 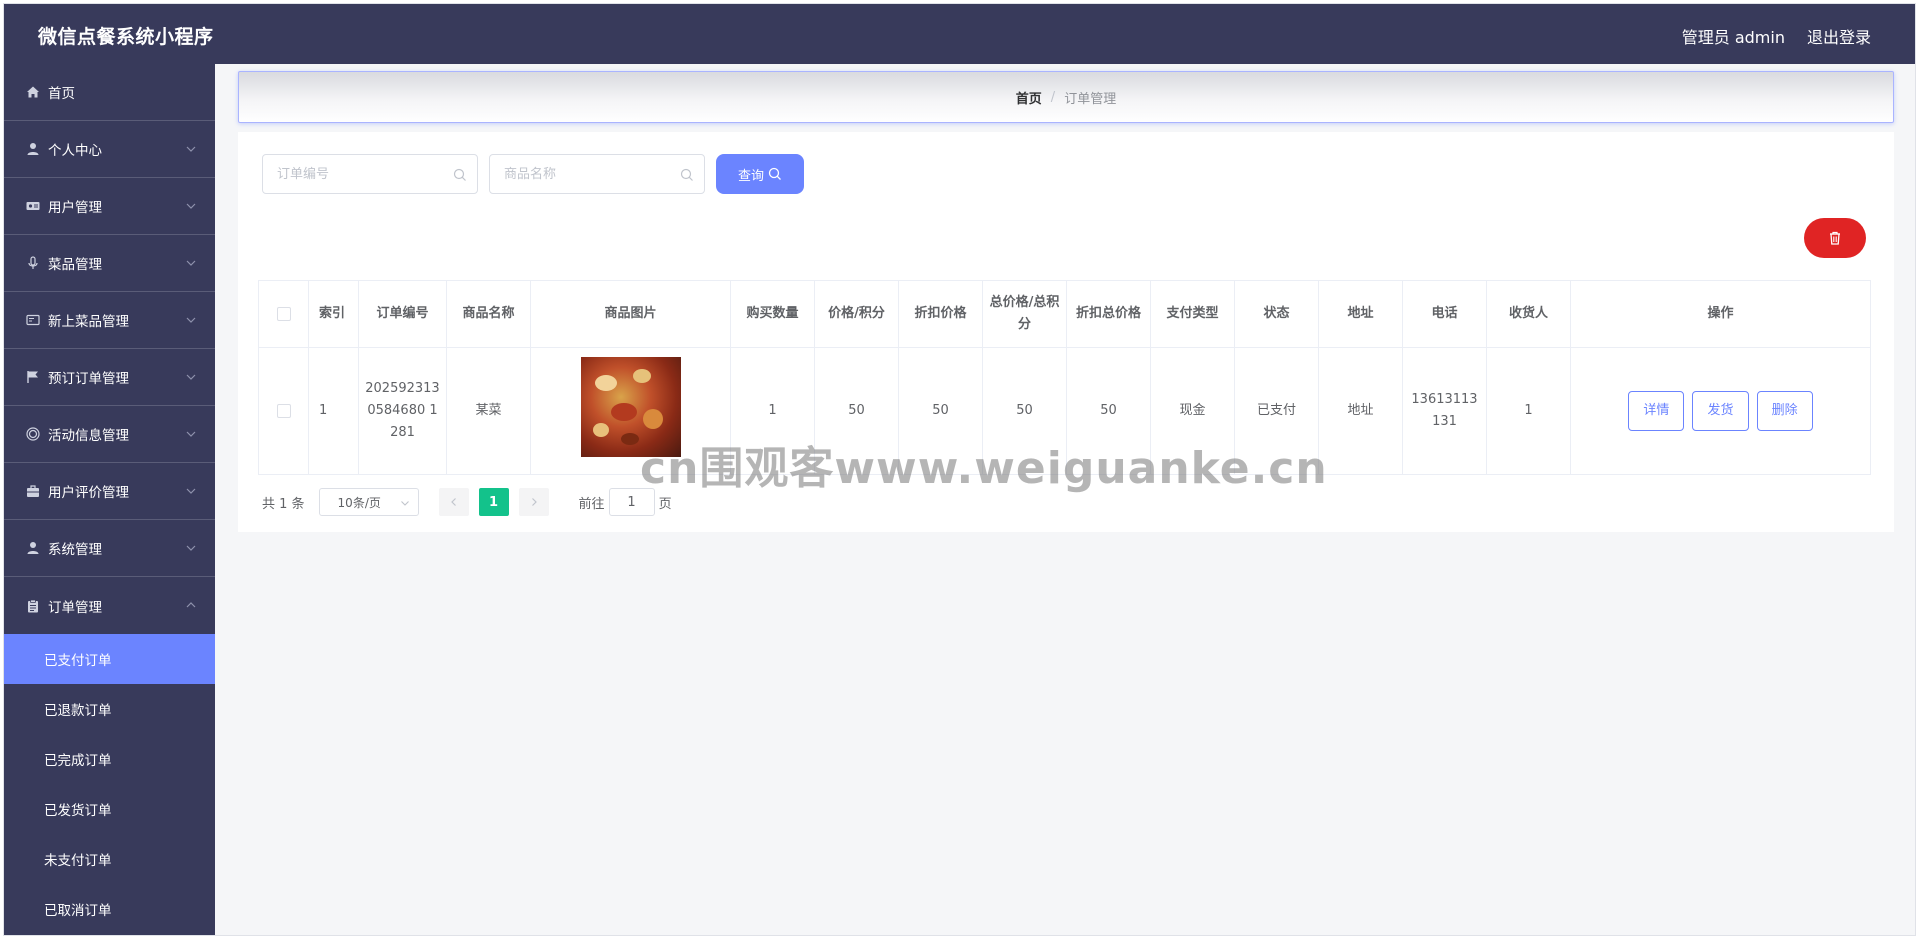 I want to click on phone-cell: 13613113131, so click(x=1444, y=411).